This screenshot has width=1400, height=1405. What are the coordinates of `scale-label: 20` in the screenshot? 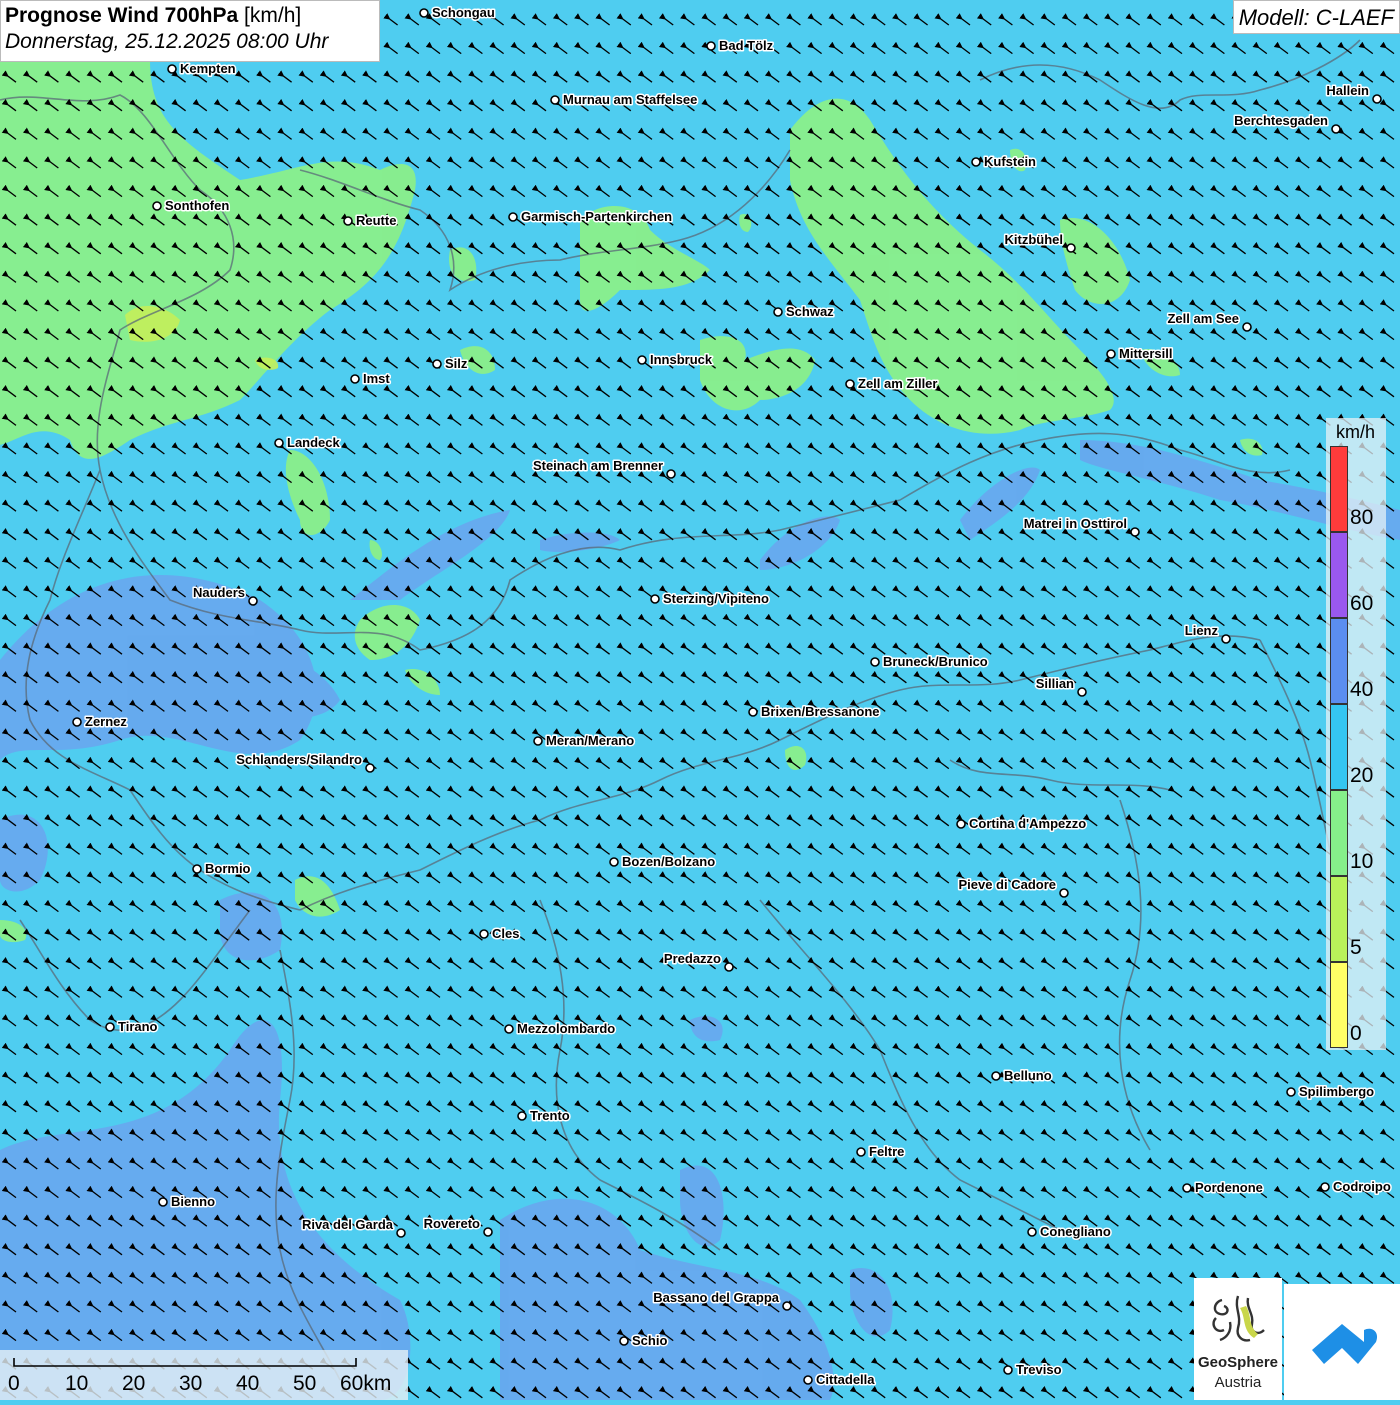 It's located at (134, 1383).